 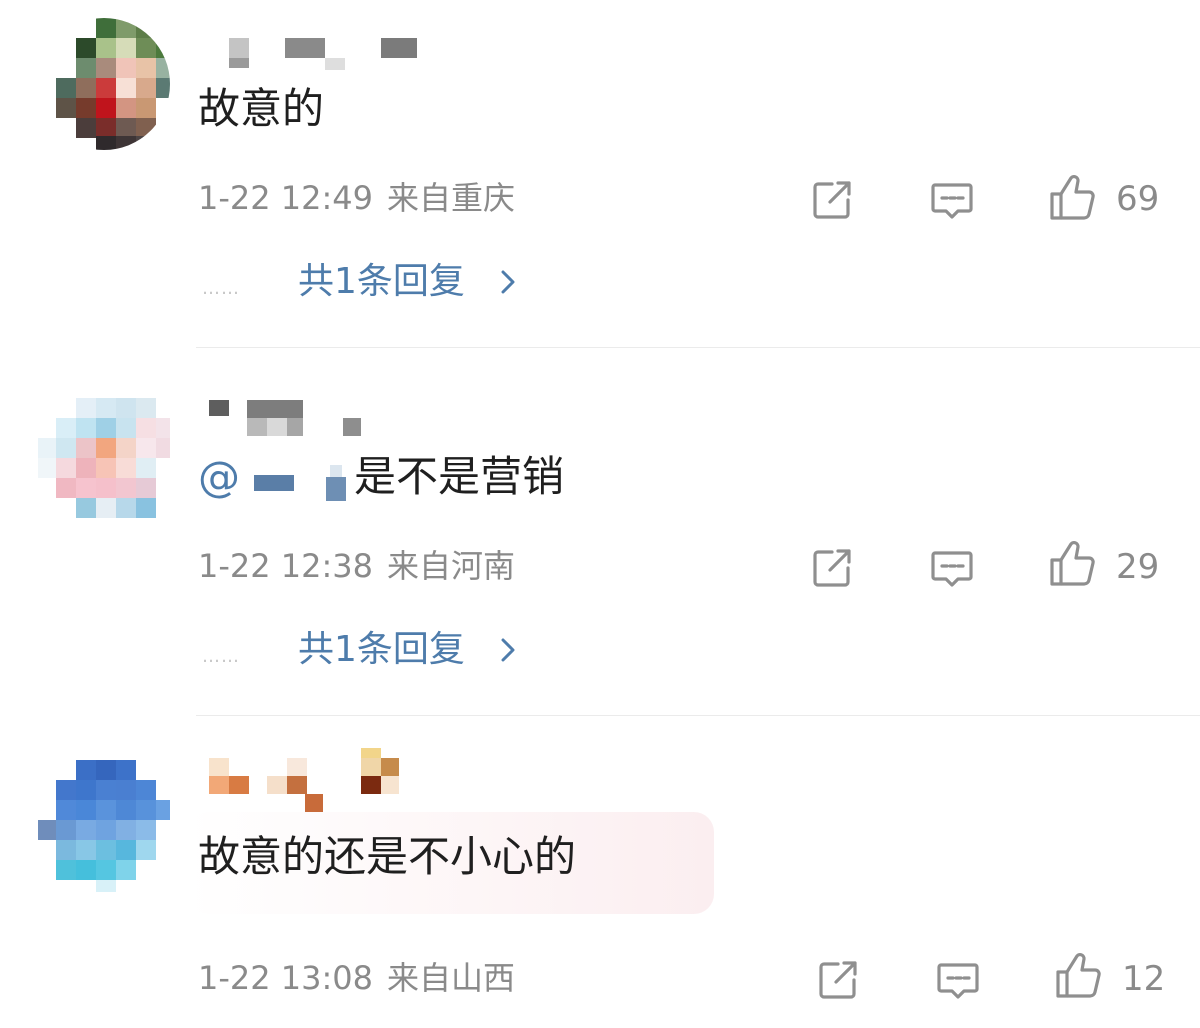 I want to click on comment-location: 来自重庆, so click(x=451, y=198).